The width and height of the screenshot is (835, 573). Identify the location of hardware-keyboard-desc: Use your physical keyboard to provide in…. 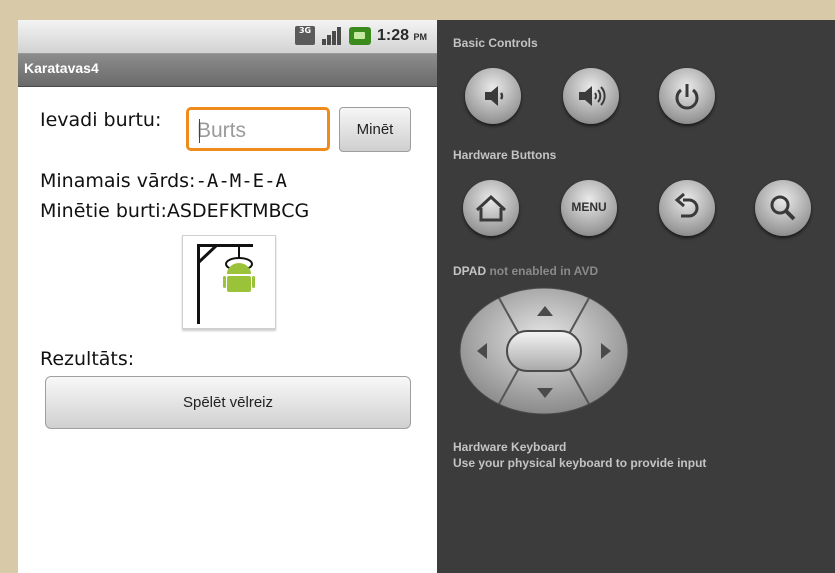
(580, 463).